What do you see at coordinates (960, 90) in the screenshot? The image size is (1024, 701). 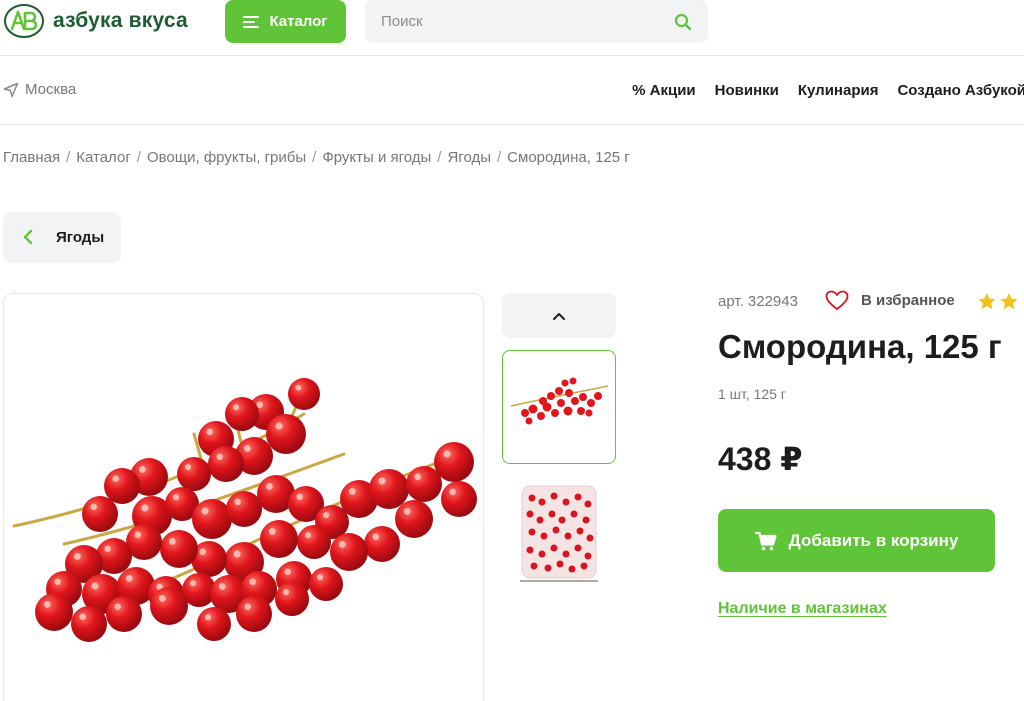 I see `nav-link-own-brand: Создано Азбукой` at bounding box center [960, 90].